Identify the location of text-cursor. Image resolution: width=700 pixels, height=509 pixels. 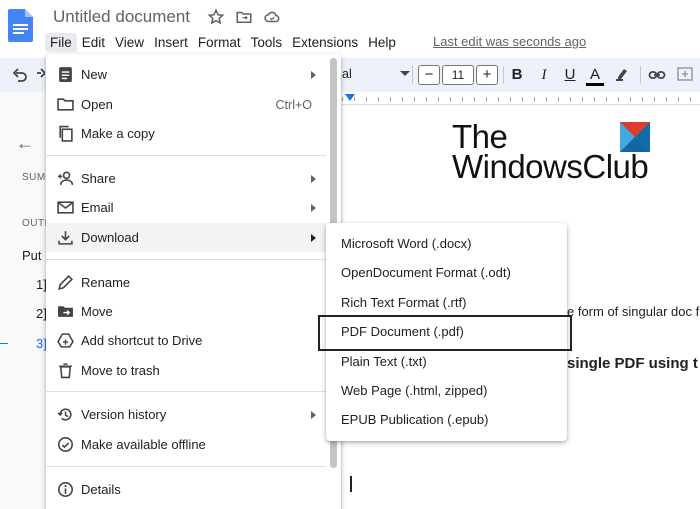
(351, 484).